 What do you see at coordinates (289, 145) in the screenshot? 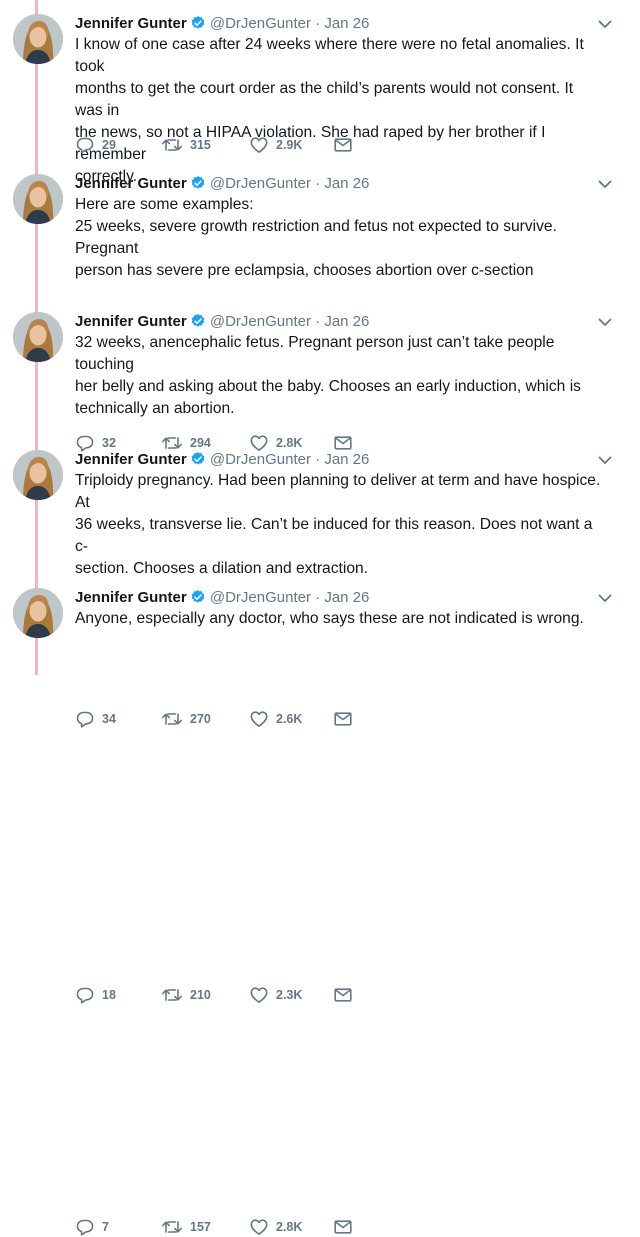
I see `like-count: 2.9K` at bounding box center [289, 145].